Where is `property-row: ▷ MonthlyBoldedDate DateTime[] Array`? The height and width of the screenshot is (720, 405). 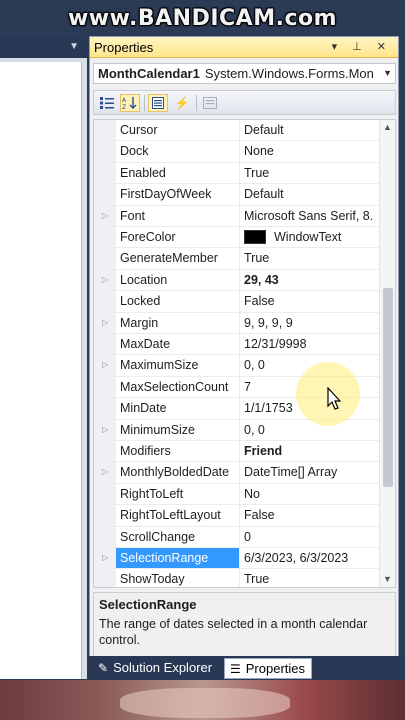 property-row: ▷ MonthlyBoldedDate DateTime[] Array is located at coordinates (237, 473).